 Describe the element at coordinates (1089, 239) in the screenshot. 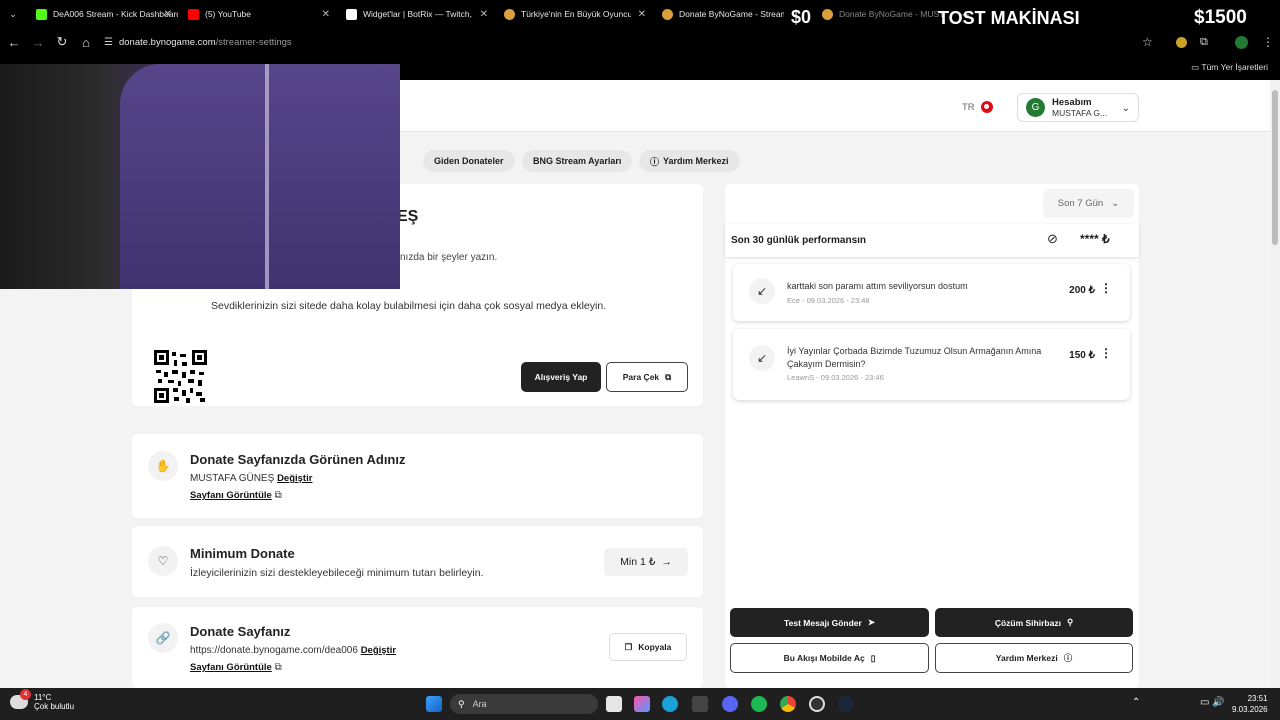

I see `hidden-value: ****` at that location.